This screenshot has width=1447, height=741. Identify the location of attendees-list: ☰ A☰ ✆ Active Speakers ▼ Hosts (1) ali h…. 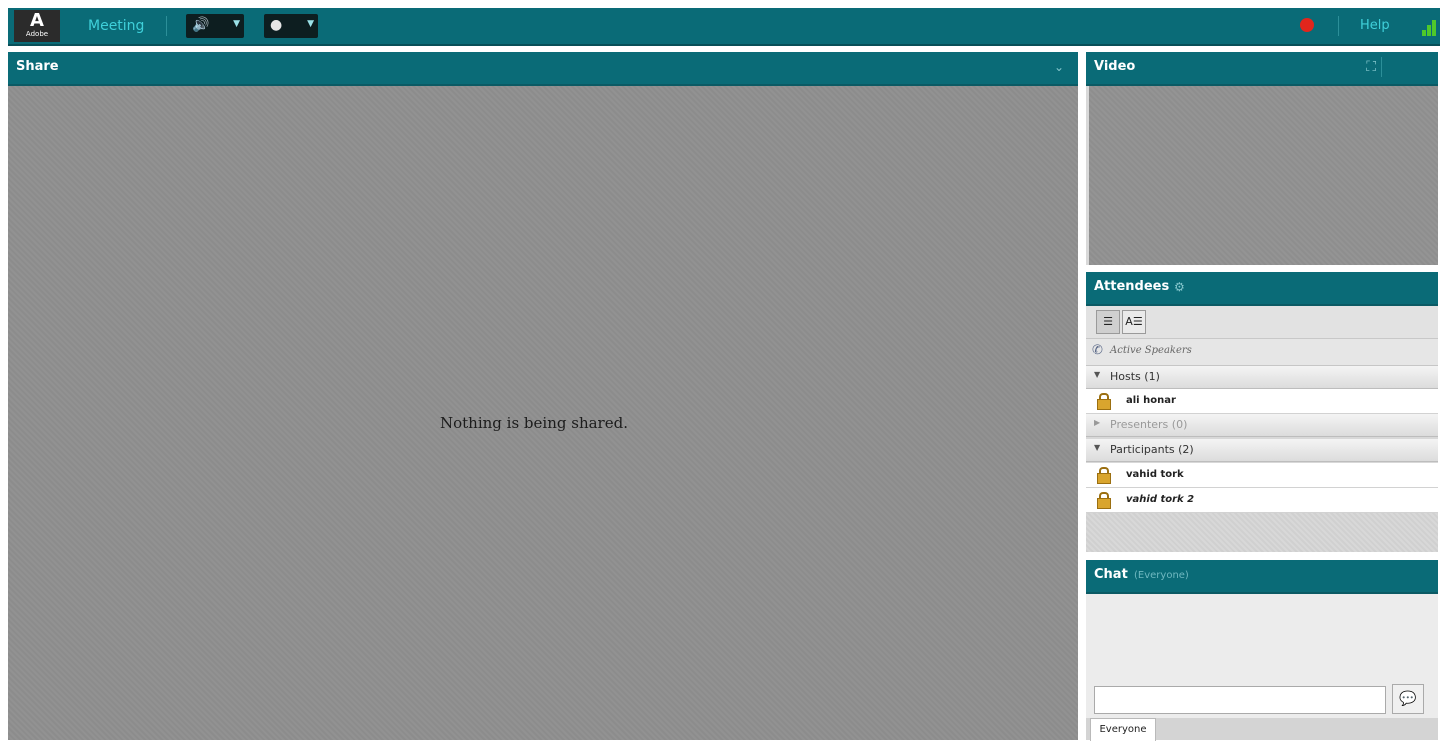
(1262, 429).